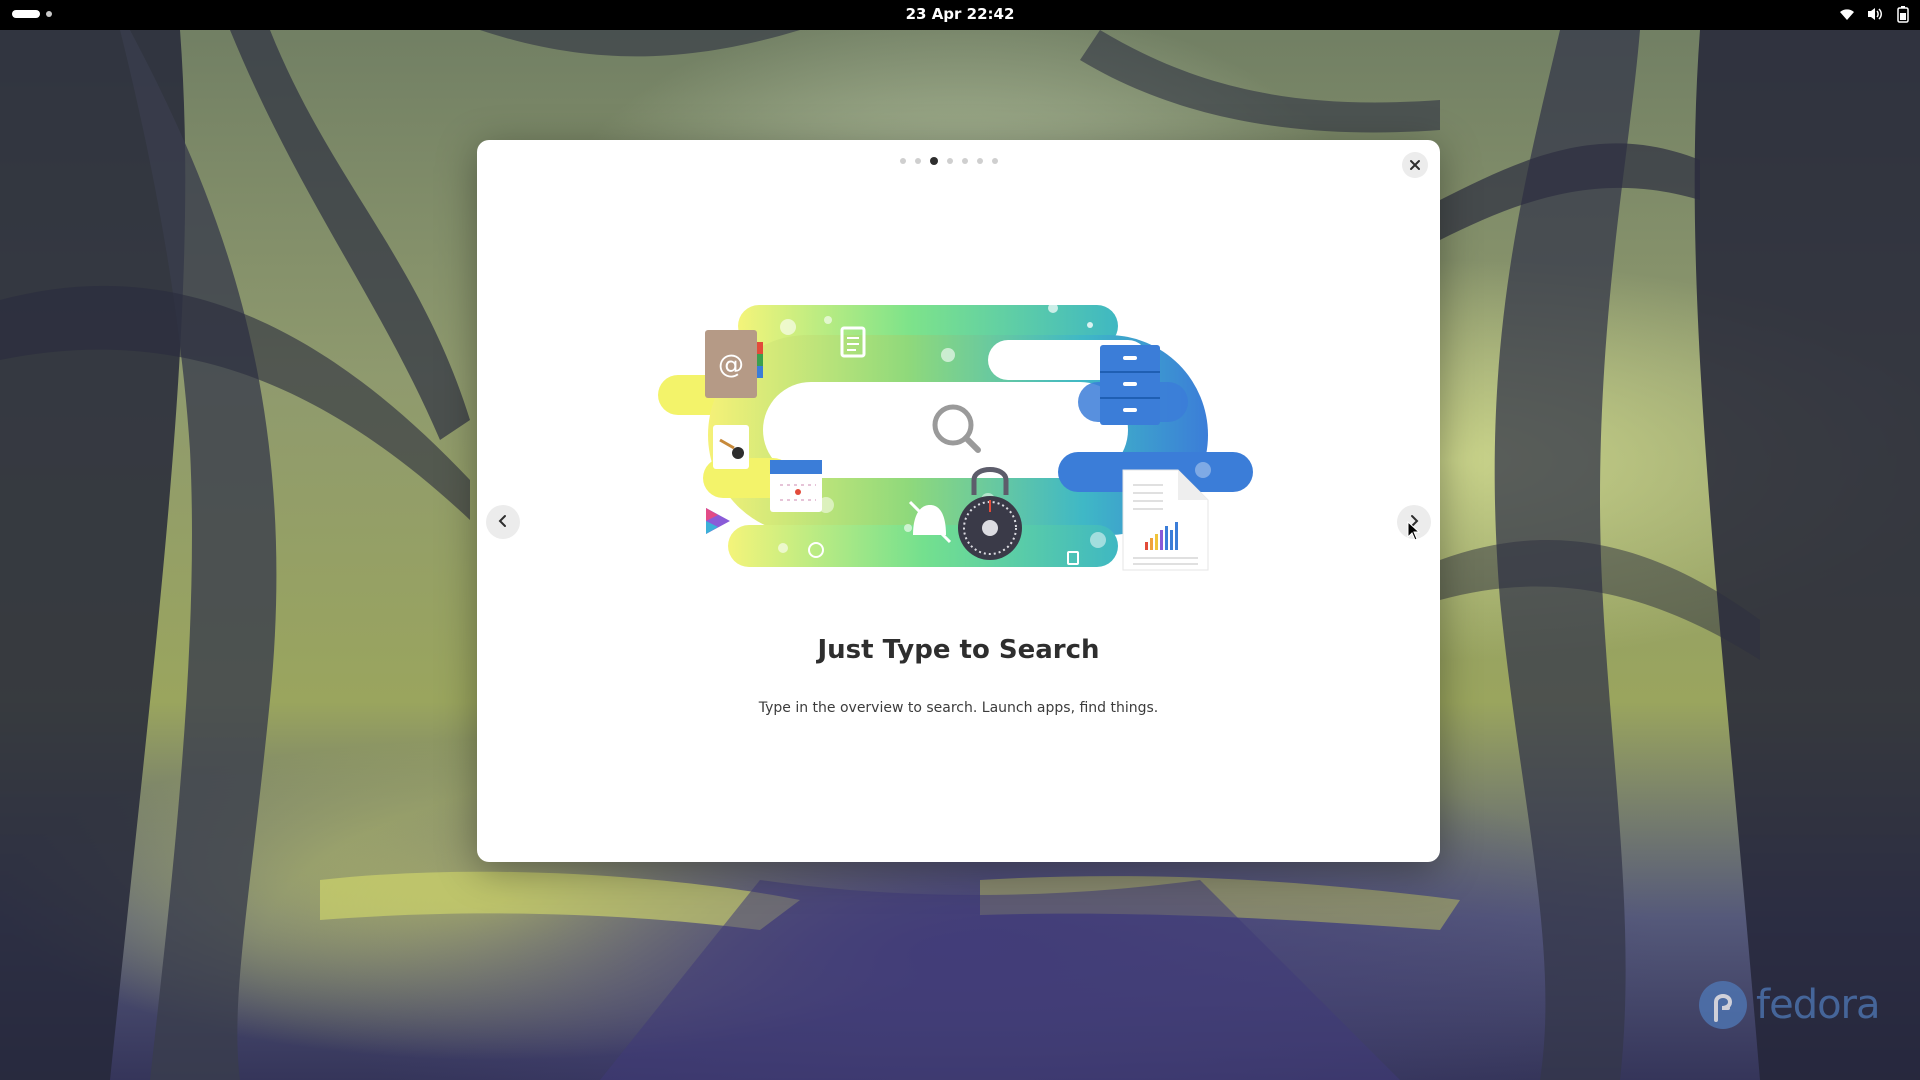 Image resolution: width=1920 pixels, height=1080 pixels. I want to click on mouse-cursor-icon, so click(1414, 530).